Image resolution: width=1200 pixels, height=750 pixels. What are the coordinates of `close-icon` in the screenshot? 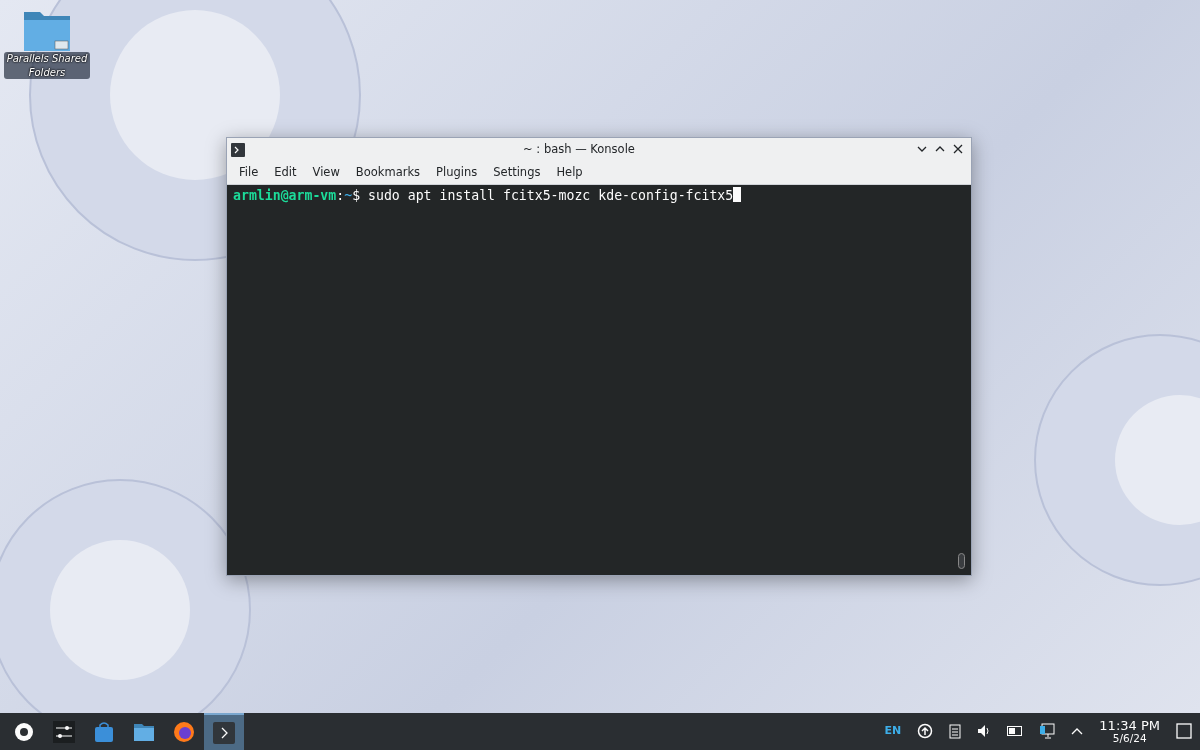 It's located at (958, 149).